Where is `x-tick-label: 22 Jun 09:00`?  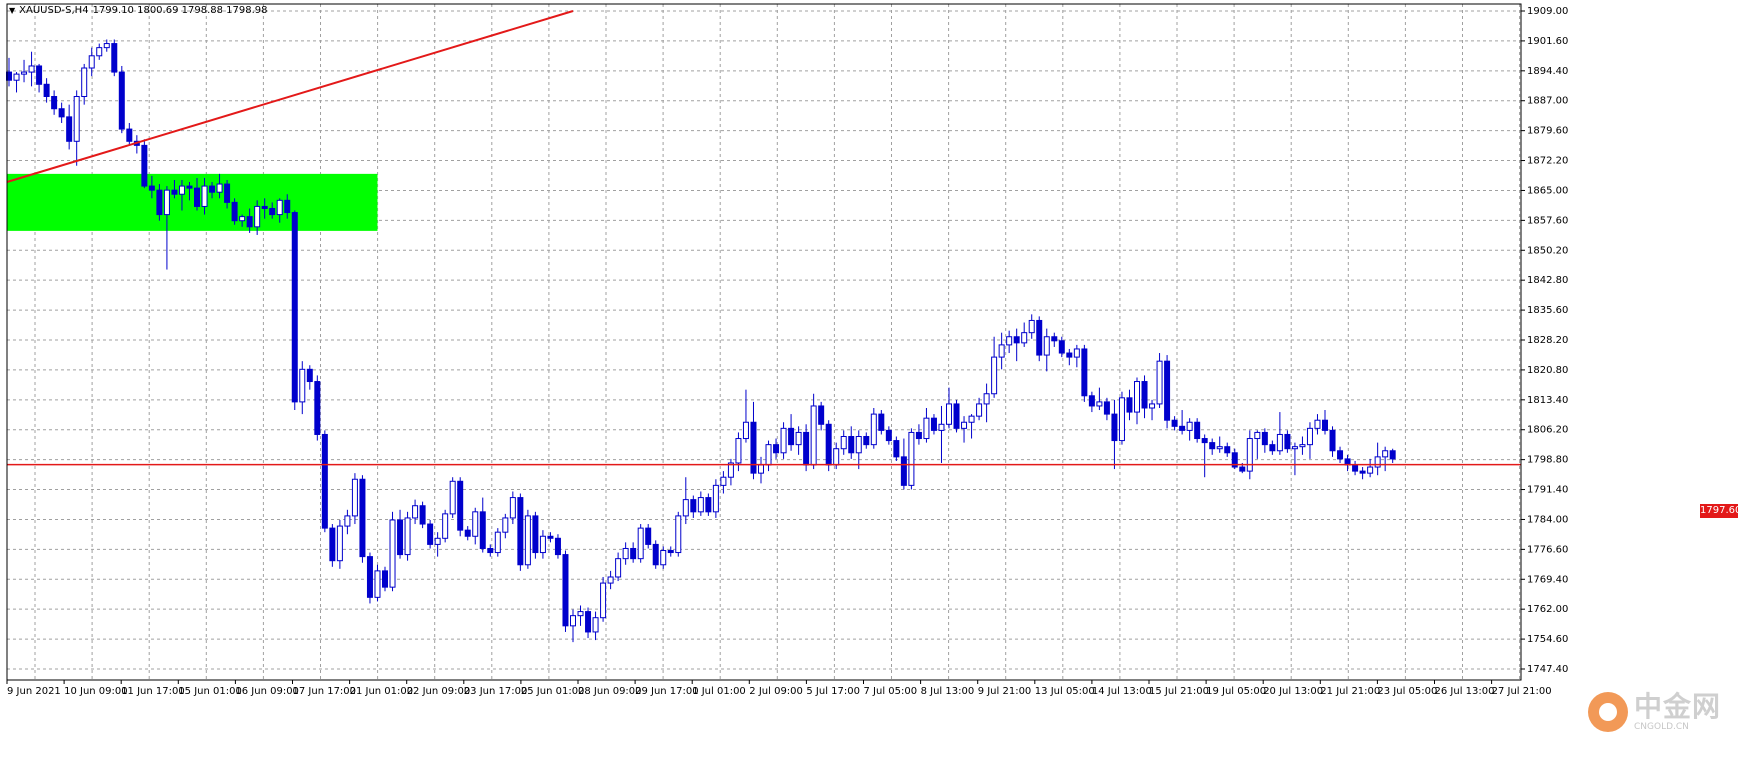 x-tick-label: 22 Jun 09:00 is located at coordinates (439, 691).